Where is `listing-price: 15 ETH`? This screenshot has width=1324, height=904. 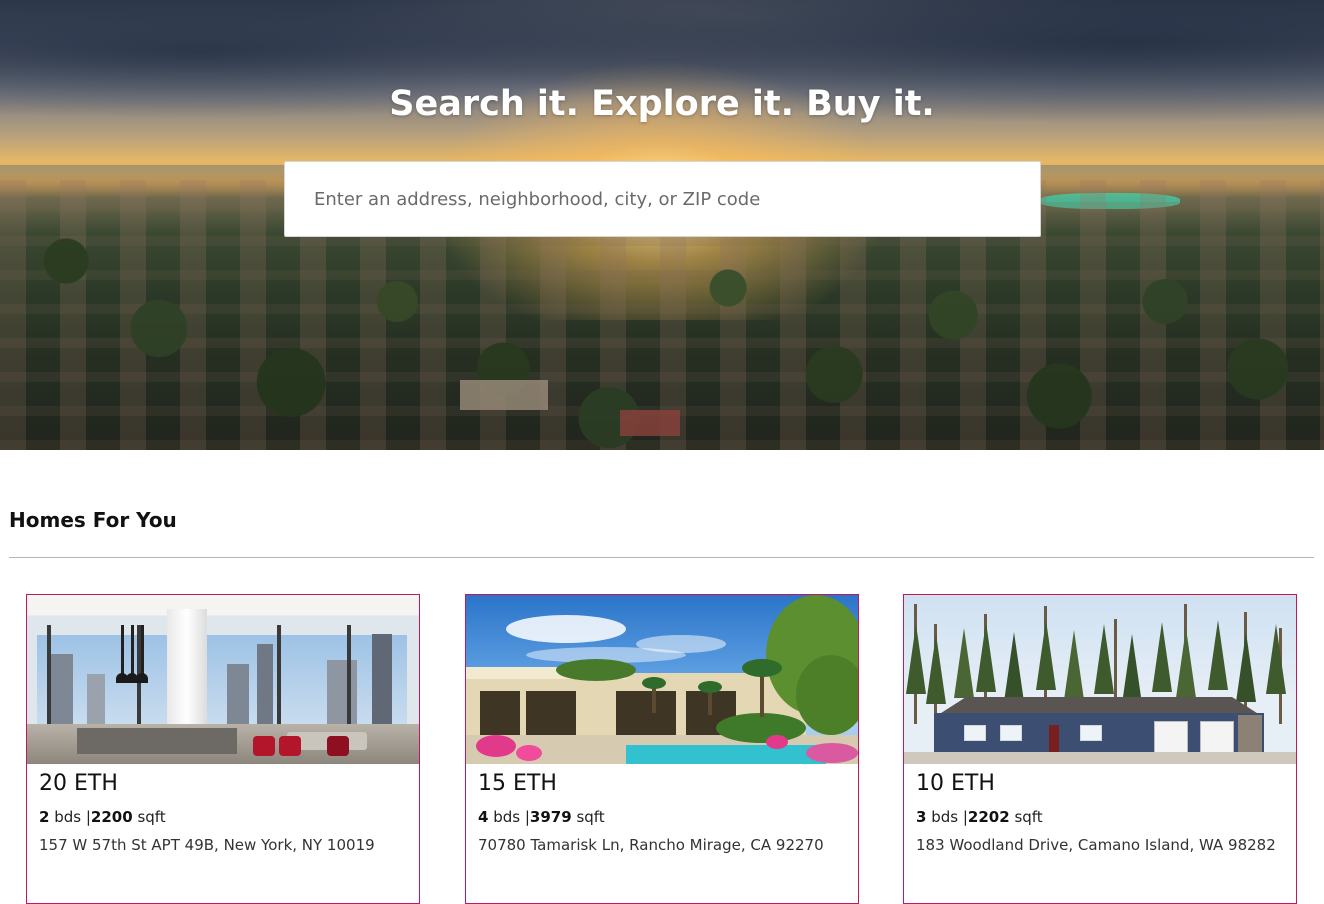
listing-price: 15 ETH is located at coordinates (517, 783).